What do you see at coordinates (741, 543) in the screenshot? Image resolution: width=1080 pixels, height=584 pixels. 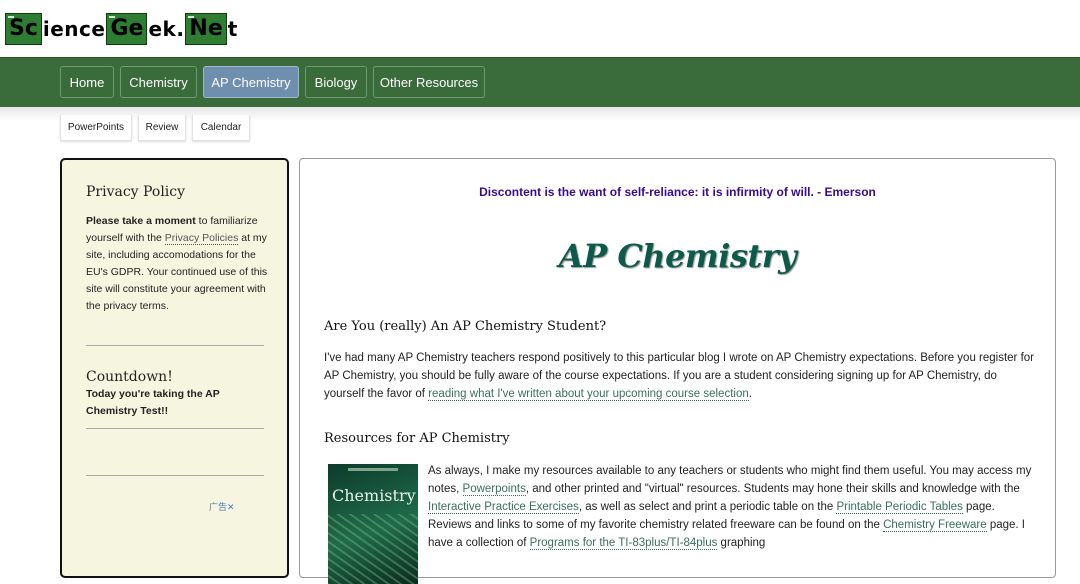 I see `paragraph-text: graphing` at bounding box center [741, 543].